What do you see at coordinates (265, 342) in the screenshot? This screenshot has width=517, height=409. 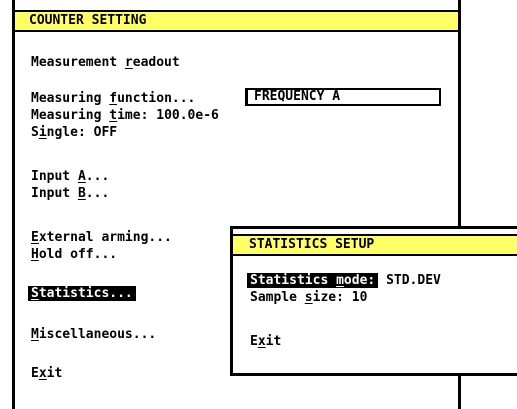 I see `statistics-exit-item: Exit` at bounding box center [265, 342].